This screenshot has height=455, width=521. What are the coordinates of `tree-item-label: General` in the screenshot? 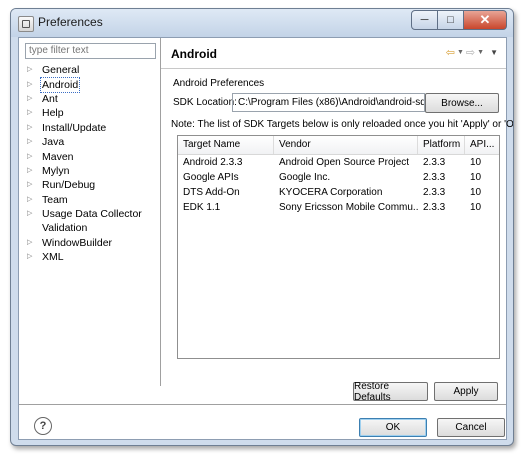 It's located at (61, 70).